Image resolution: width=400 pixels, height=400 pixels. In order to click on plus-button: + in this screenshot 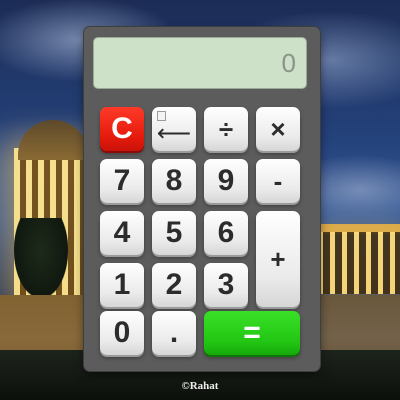, I will do `click(278, 259)`.